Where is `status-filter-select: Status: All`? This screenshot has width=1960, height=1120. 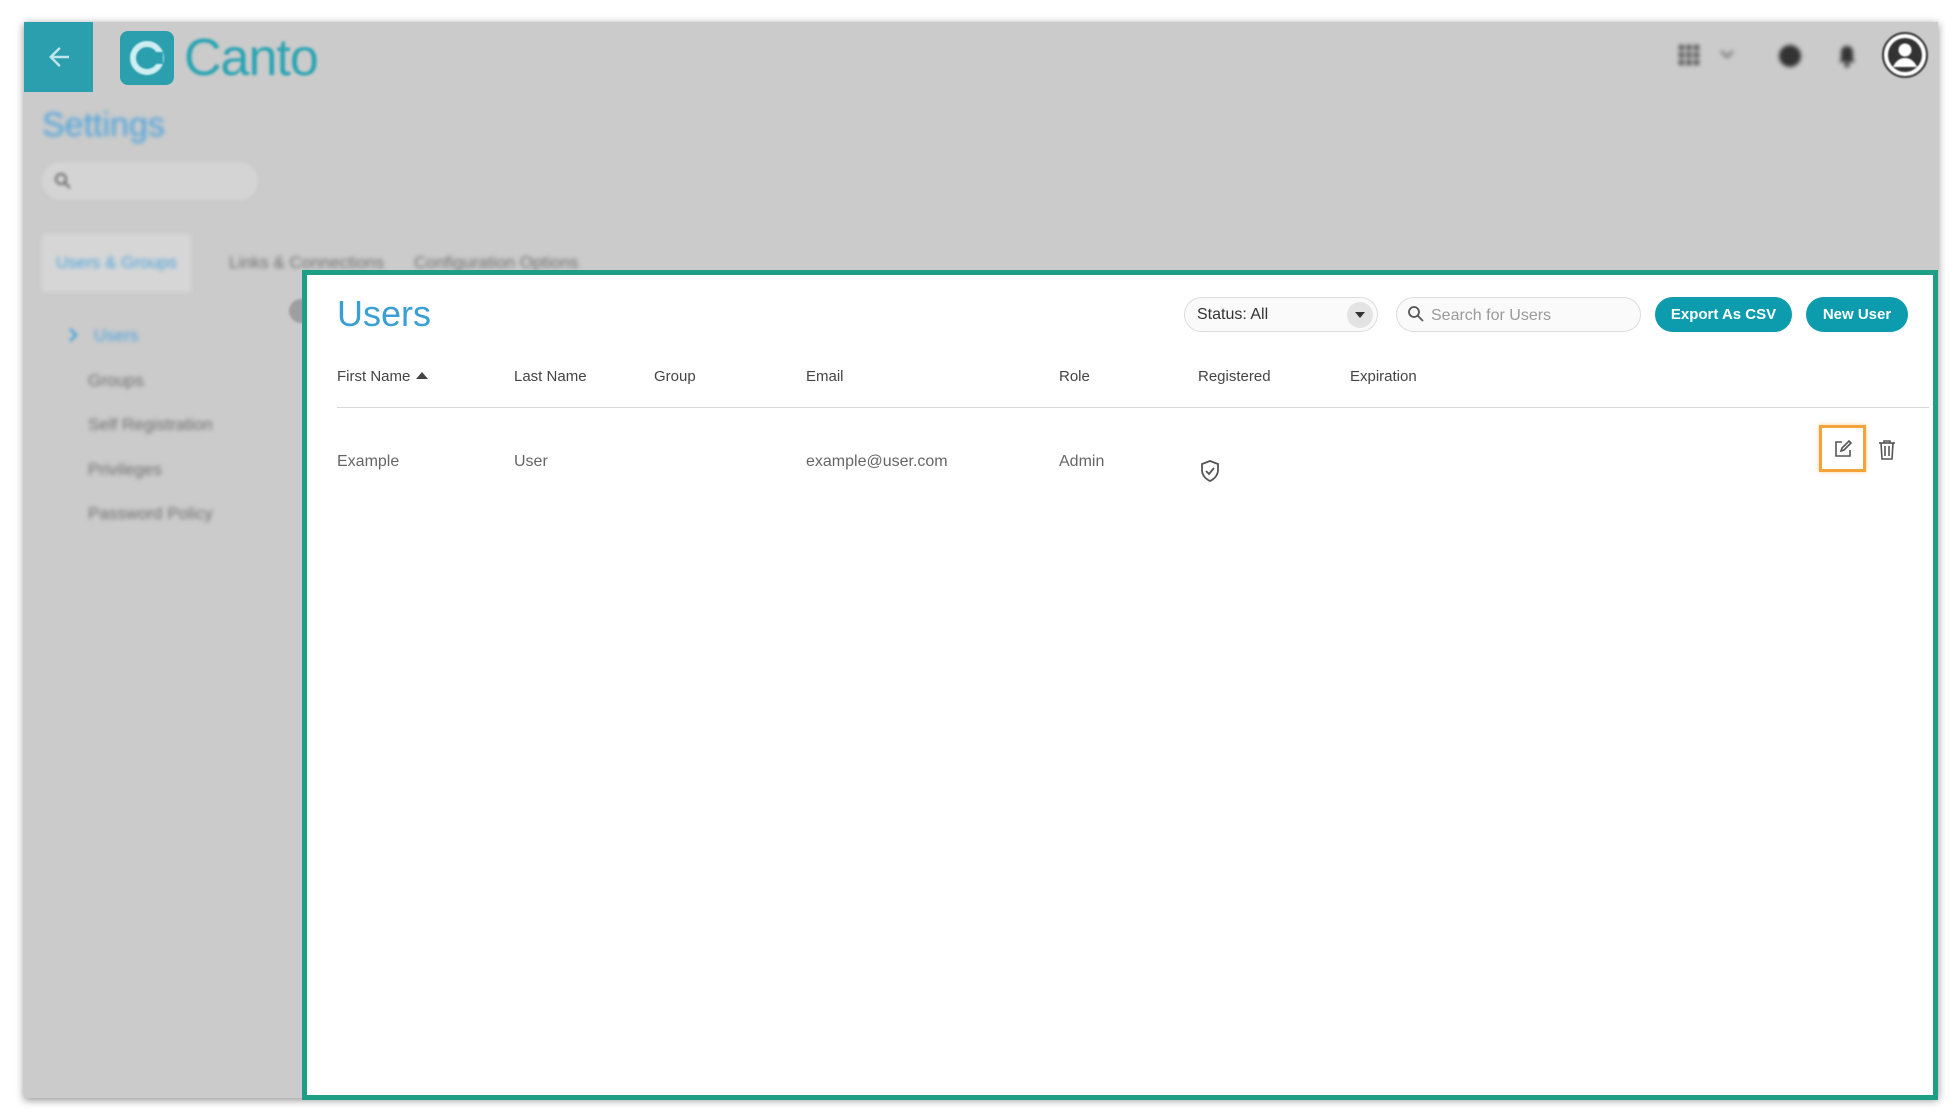
status-filter-select: Status: All is located at coordinates (1281, 314).